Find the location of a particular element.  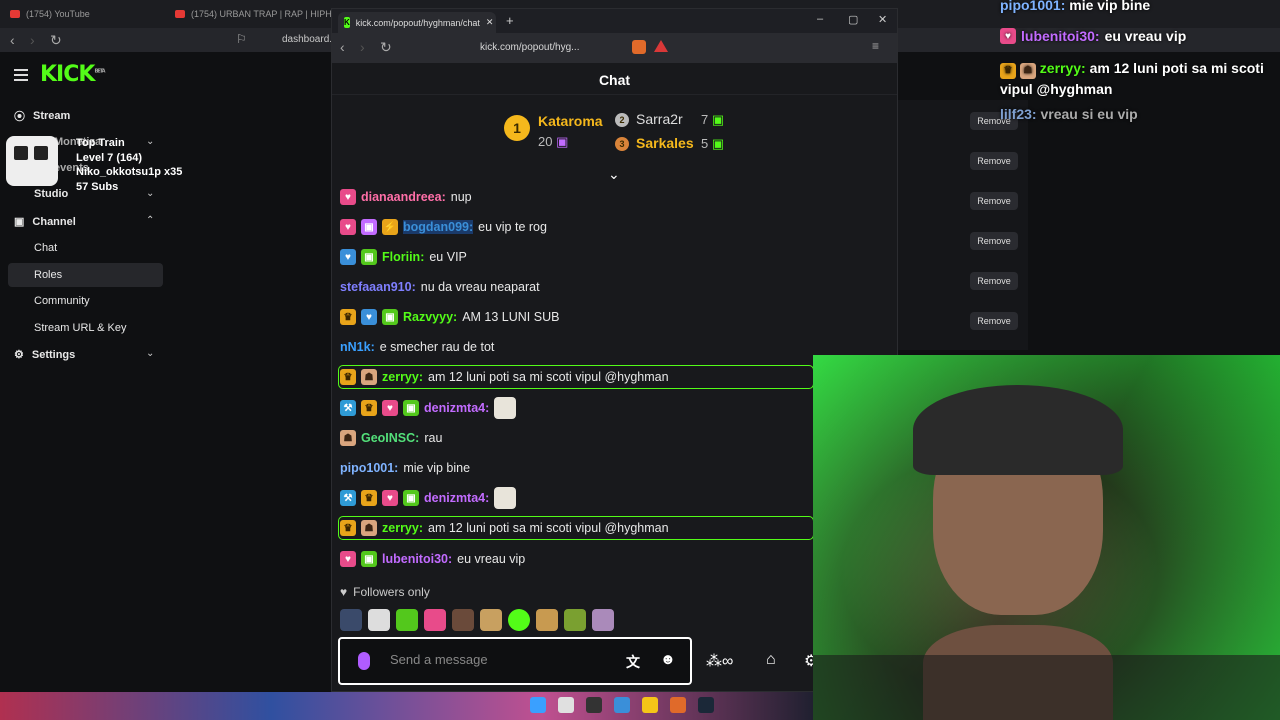

bronze-medal-icon: 3 is located at coordinates (622, 144).